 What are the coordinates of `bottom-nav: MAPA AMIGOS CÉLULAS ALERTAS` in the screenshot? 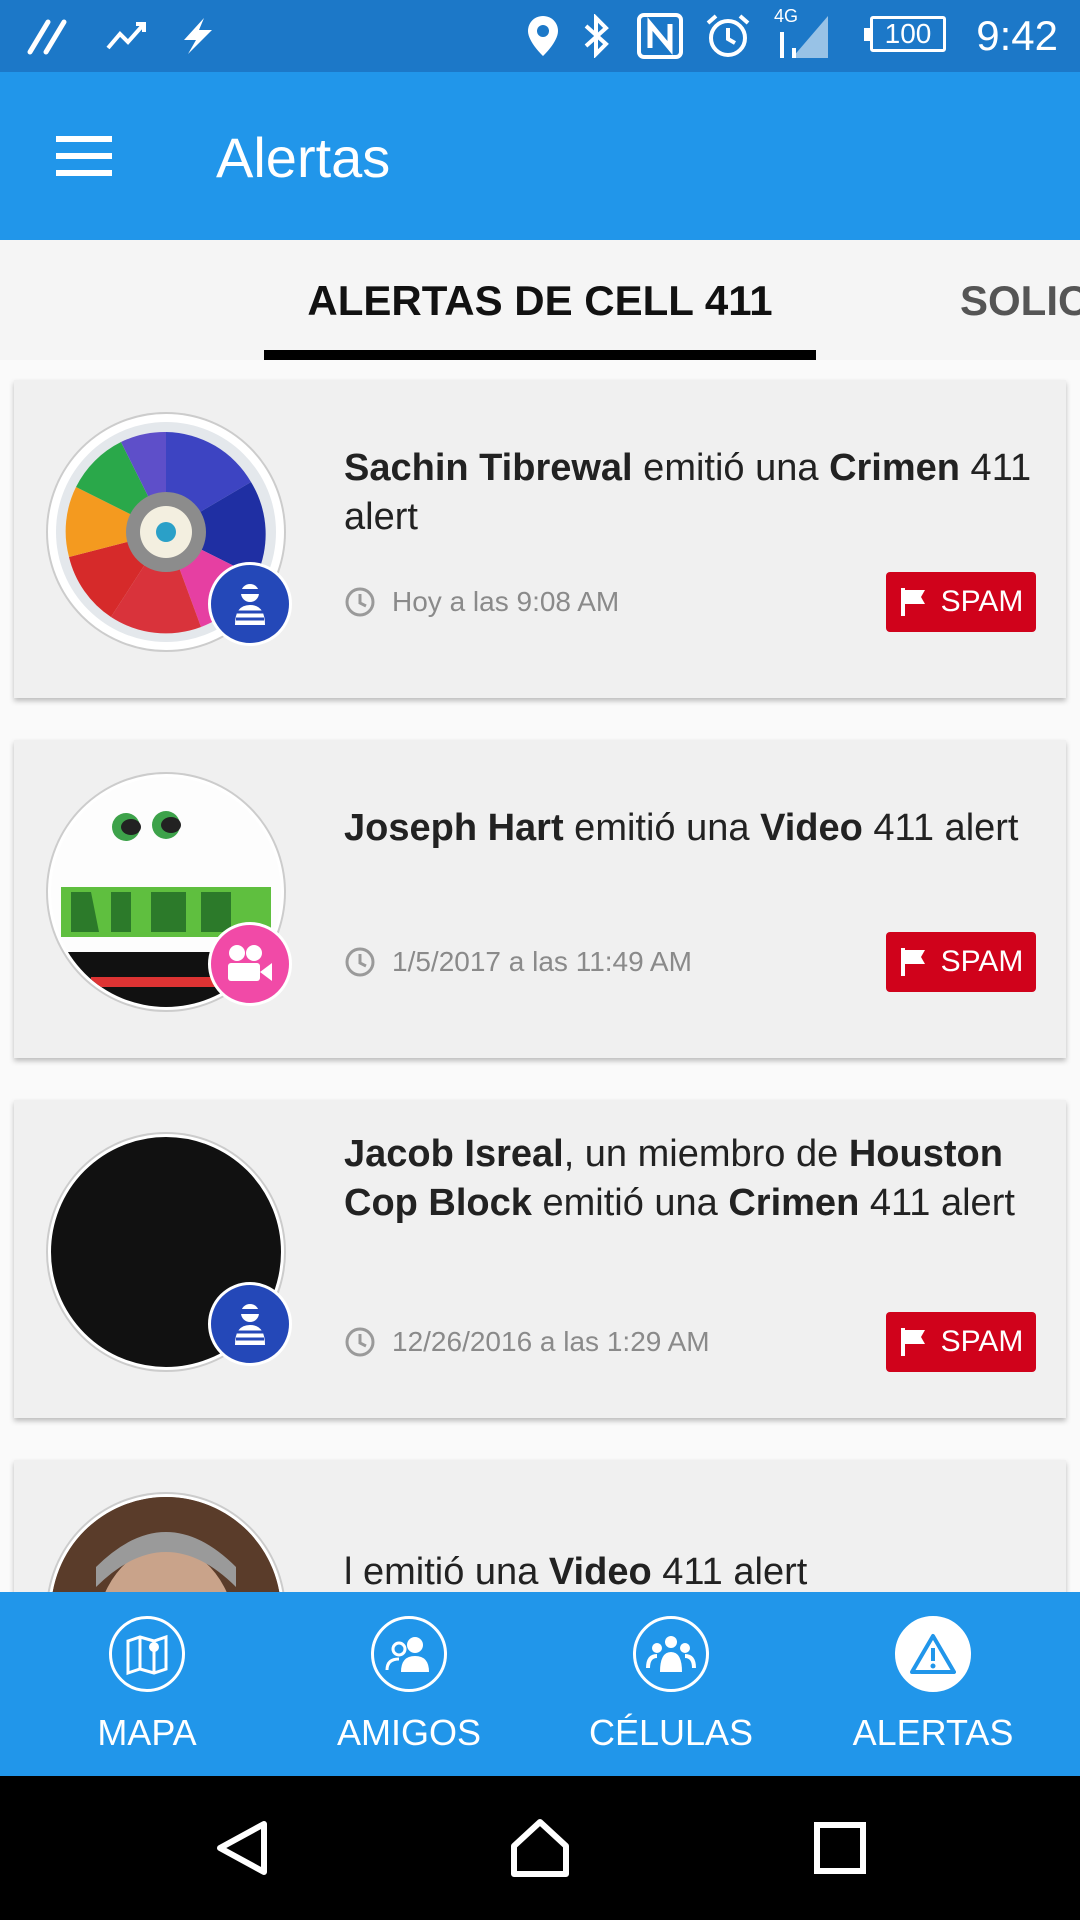 It's located at (540, 1684).